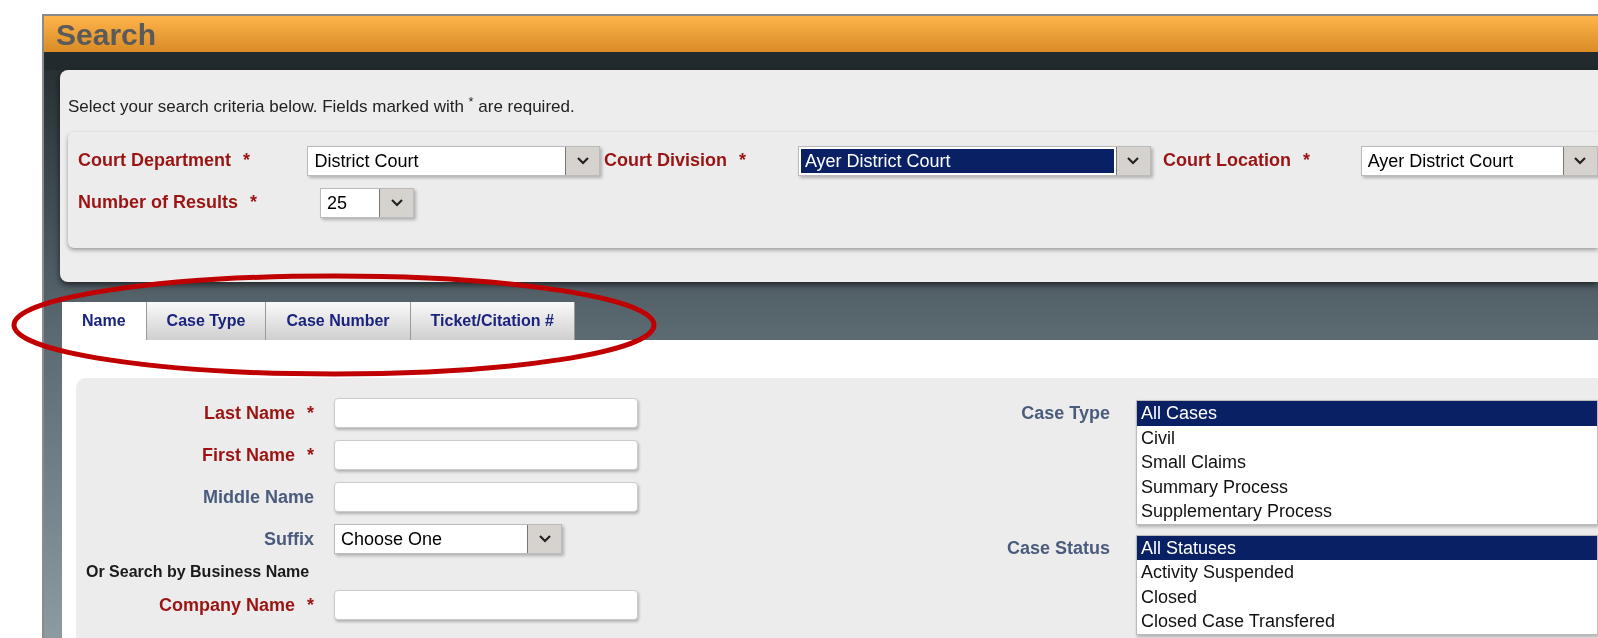 The height and width of the screenshot is (638, 1598). I want to click on field-label: Court Division, so click(666, 160).